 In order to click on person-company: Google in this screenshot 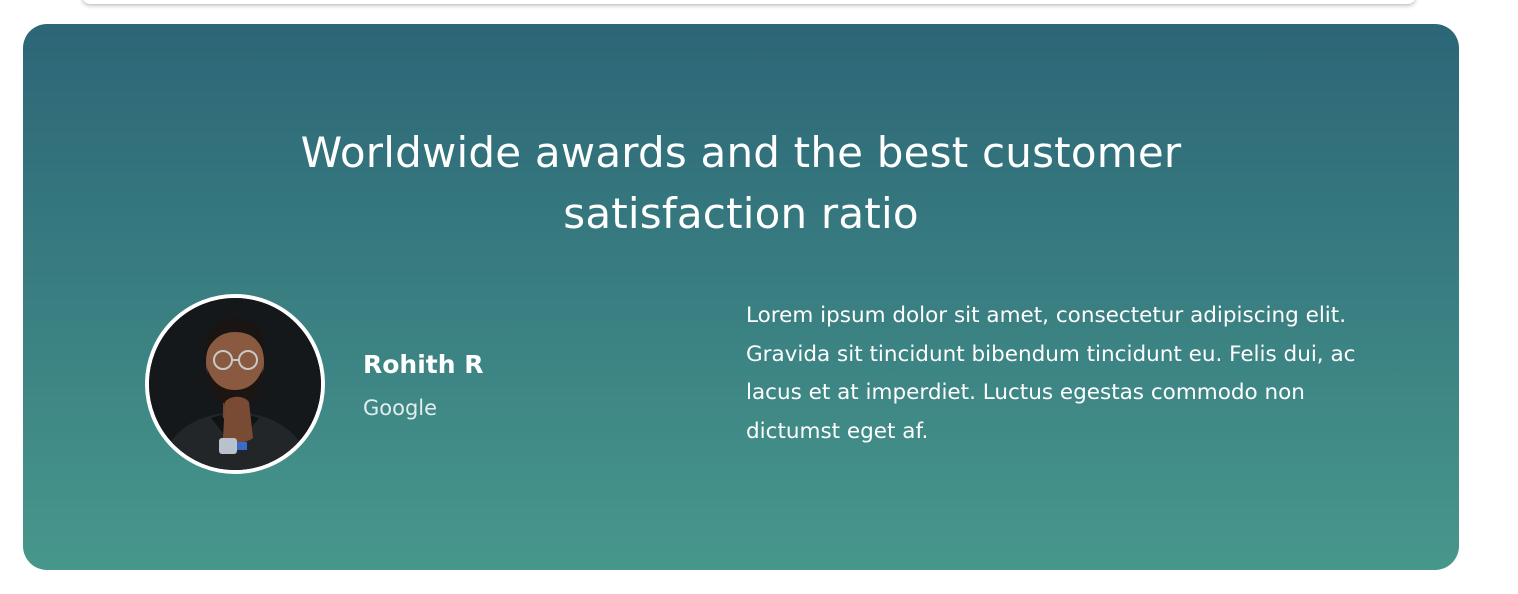, I will do `click(400, 408)`.